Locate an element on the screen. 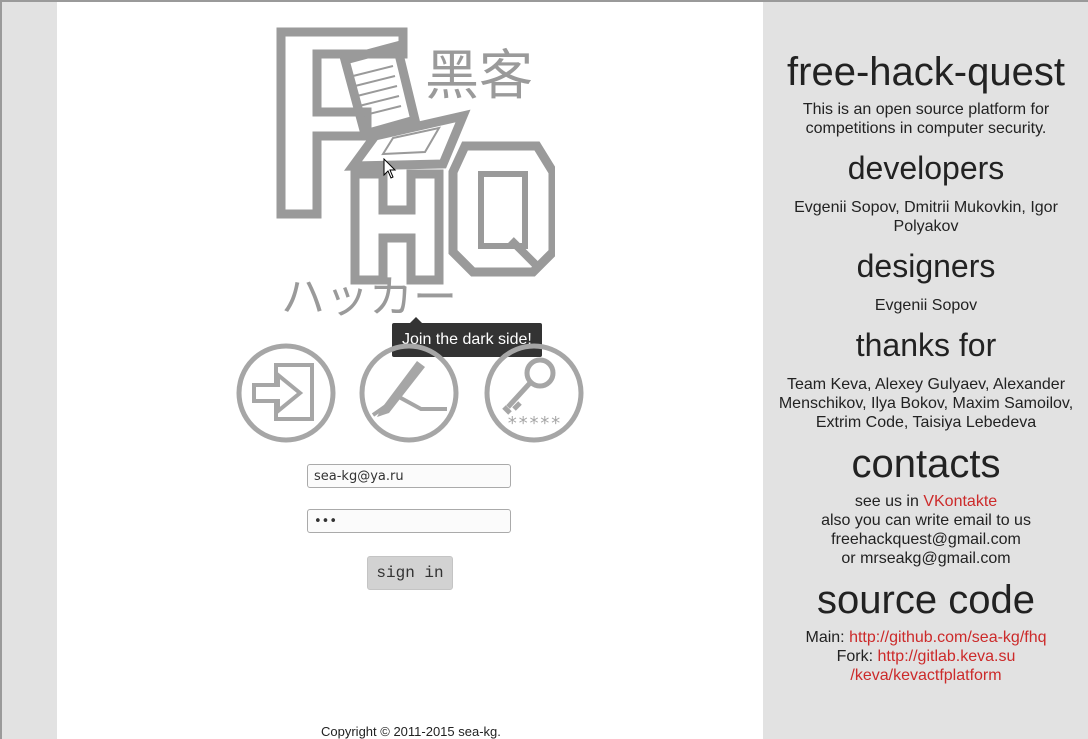 This screenshot has height=739, width=1088. password-field is located at coordinates (409, 521).